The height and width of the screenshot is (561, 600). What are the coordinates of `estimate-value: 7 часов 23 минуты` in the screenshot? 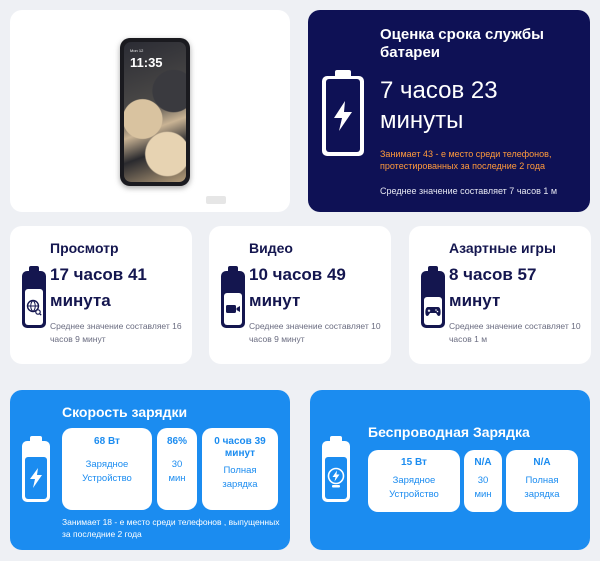 It's located at (439, 105).